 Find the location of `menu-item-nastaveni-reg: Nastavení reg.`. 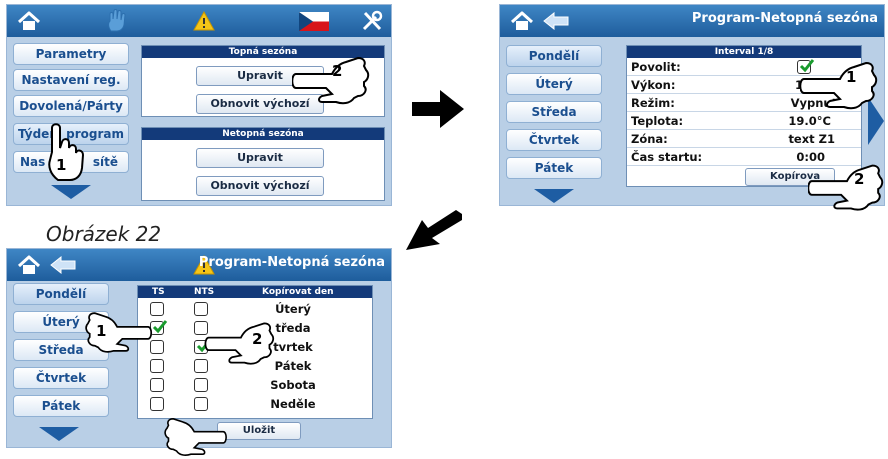

menu-item-nastaveni-reg: Nastavení reg. is located at coordinates (71, 80).